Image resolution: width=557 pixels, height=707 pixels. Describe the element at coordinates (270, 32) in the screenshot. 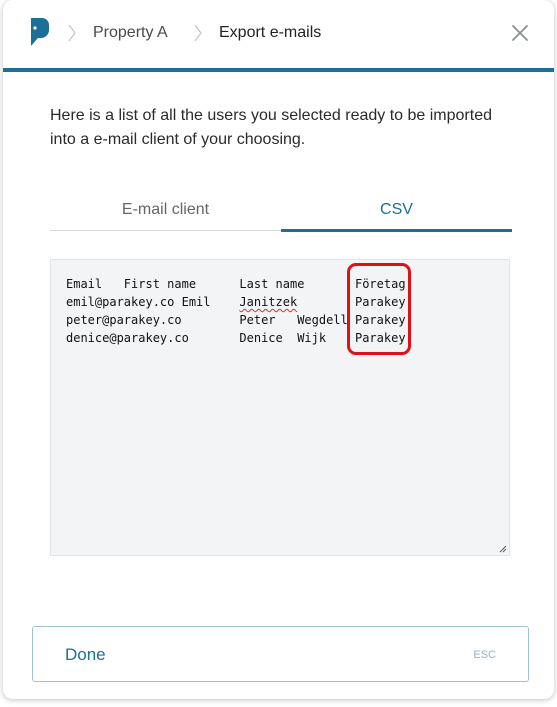

I see `breadcrumb-current-page: Export e-mails` at that location.